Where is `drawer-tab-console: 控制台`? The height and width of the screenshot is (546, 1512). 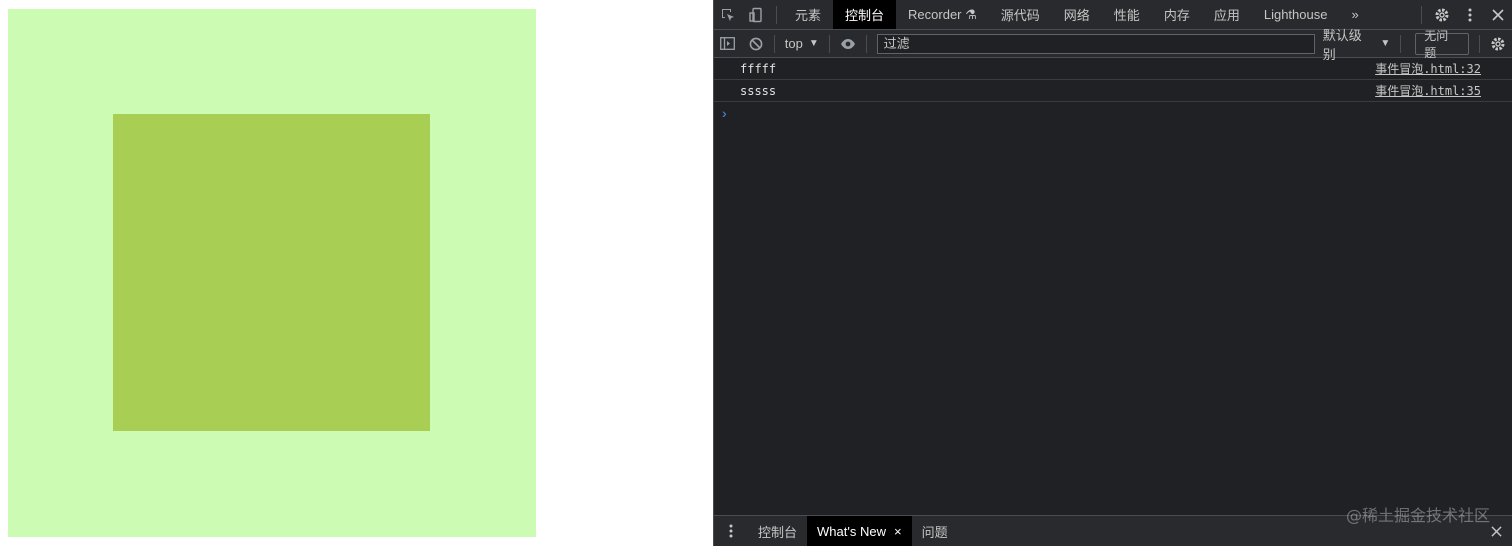 drawer-tab-console: 控制台 is located at coordinates (777, 531).